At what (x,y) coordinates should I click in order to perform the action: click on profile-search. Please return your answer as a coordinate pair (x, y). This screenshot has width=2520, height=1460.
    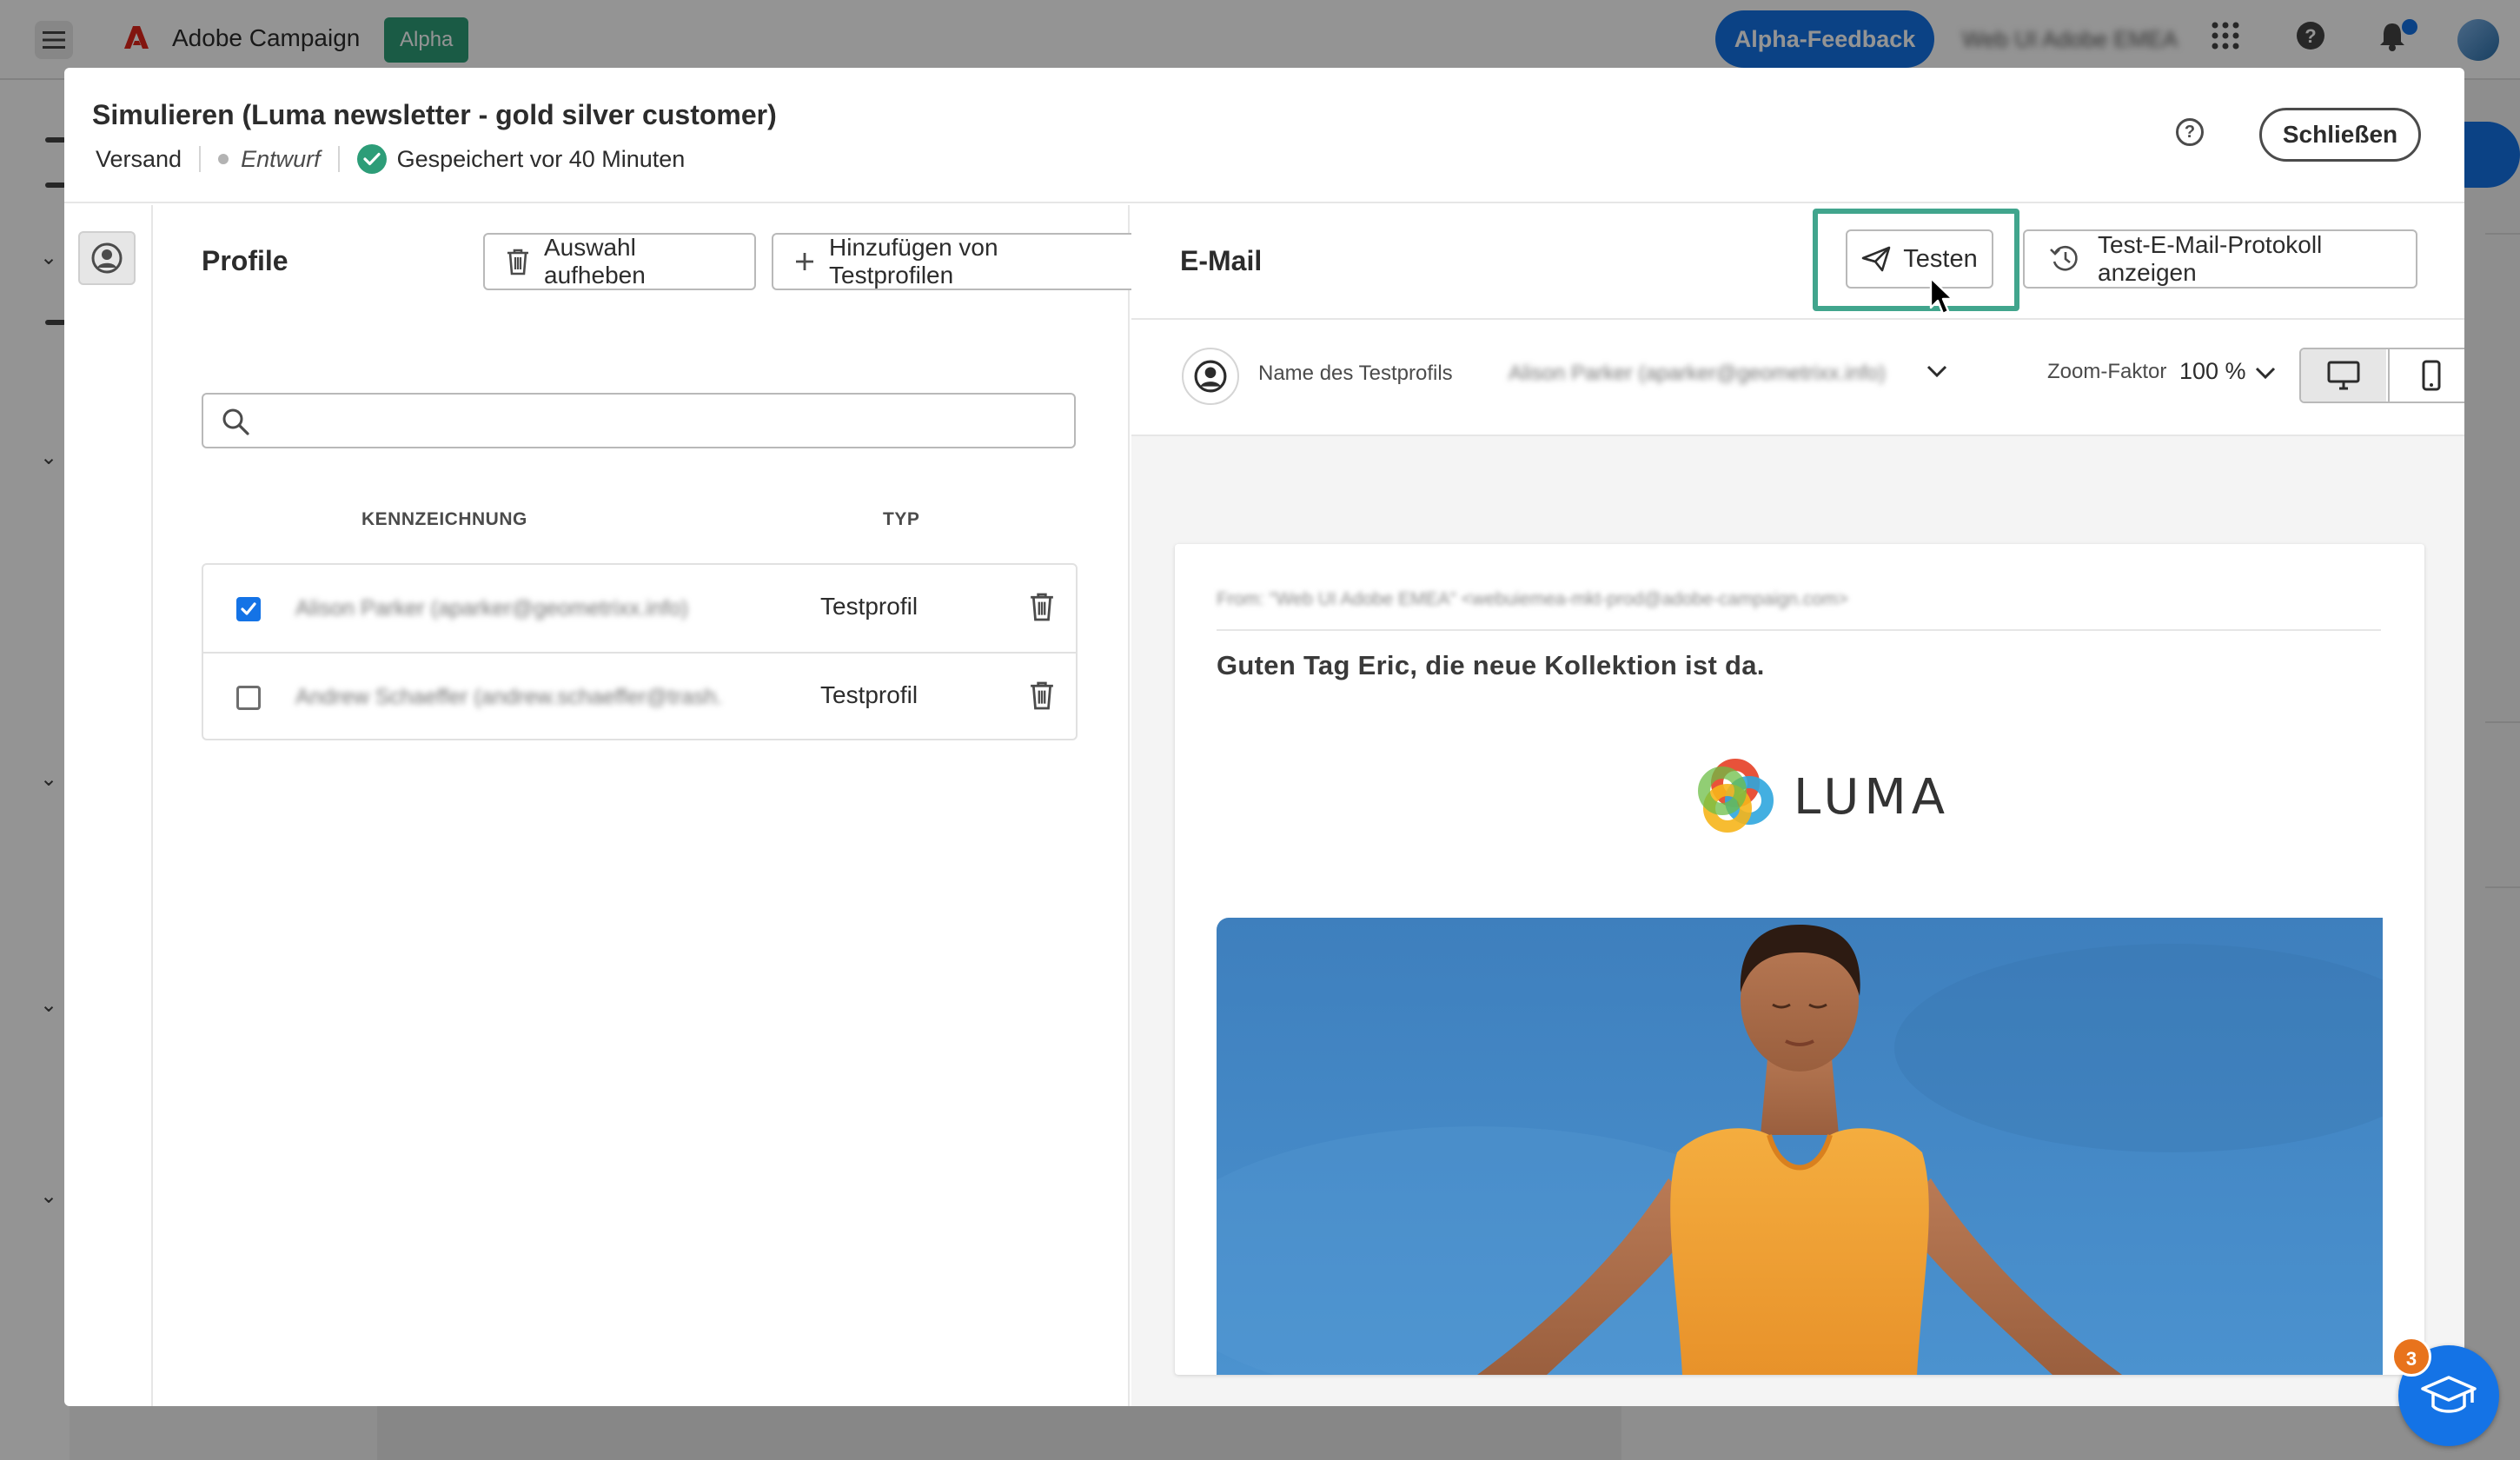
    Looking at the image, I should click on (639, 420).